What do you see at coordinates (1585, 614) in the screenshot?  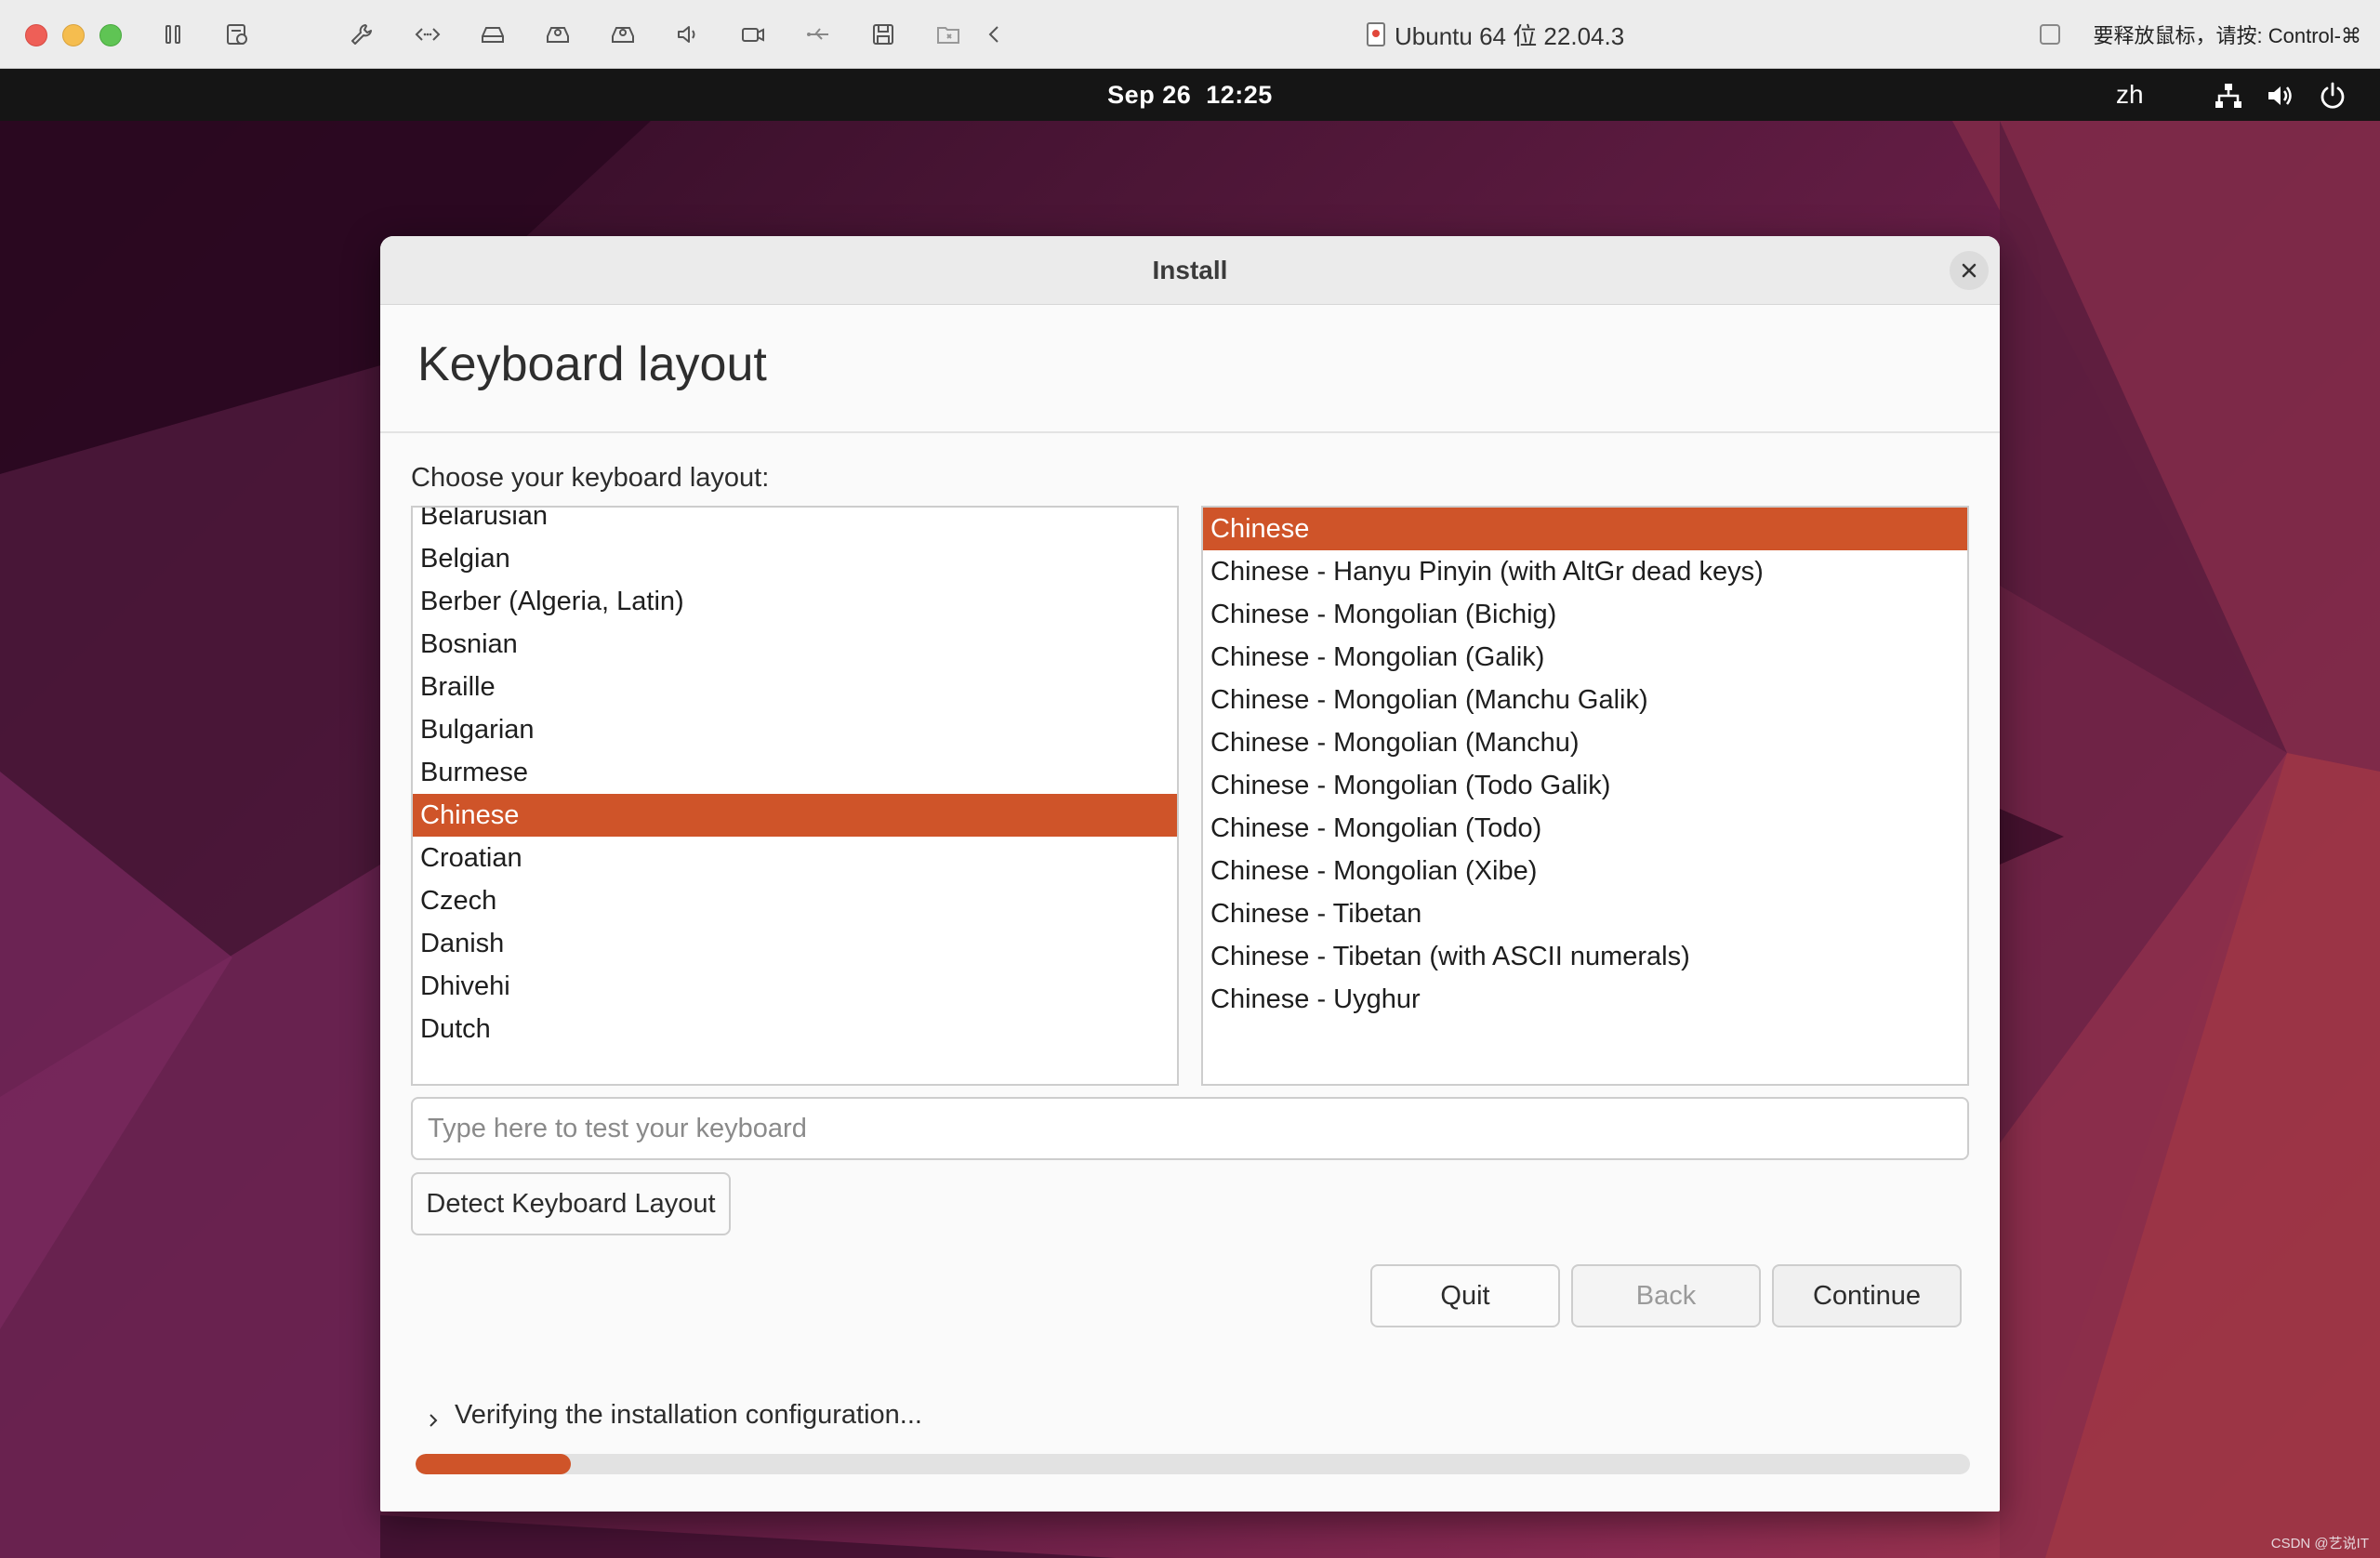 I see `list-item: Chinese - Mongolian (Bichig)` at bounding box center [1585, 614].